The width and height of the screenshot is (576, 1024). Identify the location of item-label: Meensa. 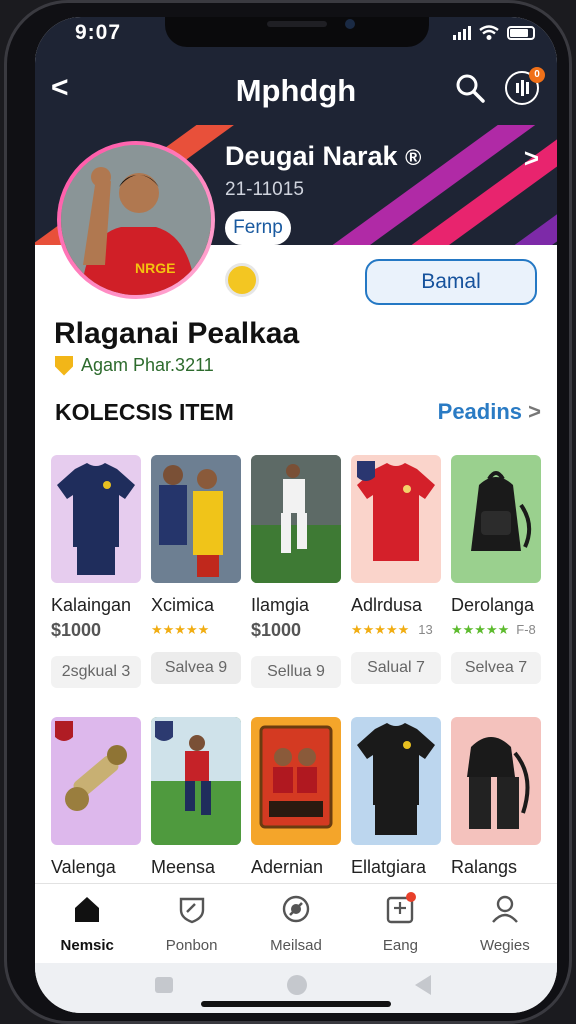
(183, 867).